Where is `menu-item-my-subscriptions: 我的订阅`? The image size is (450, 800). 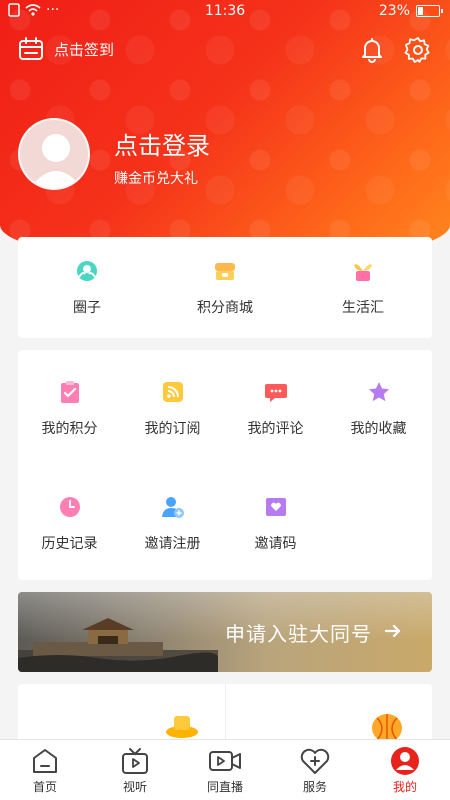 menu-item-my-subscriptions: 我的订阅 is located at coordinates (172, 409).